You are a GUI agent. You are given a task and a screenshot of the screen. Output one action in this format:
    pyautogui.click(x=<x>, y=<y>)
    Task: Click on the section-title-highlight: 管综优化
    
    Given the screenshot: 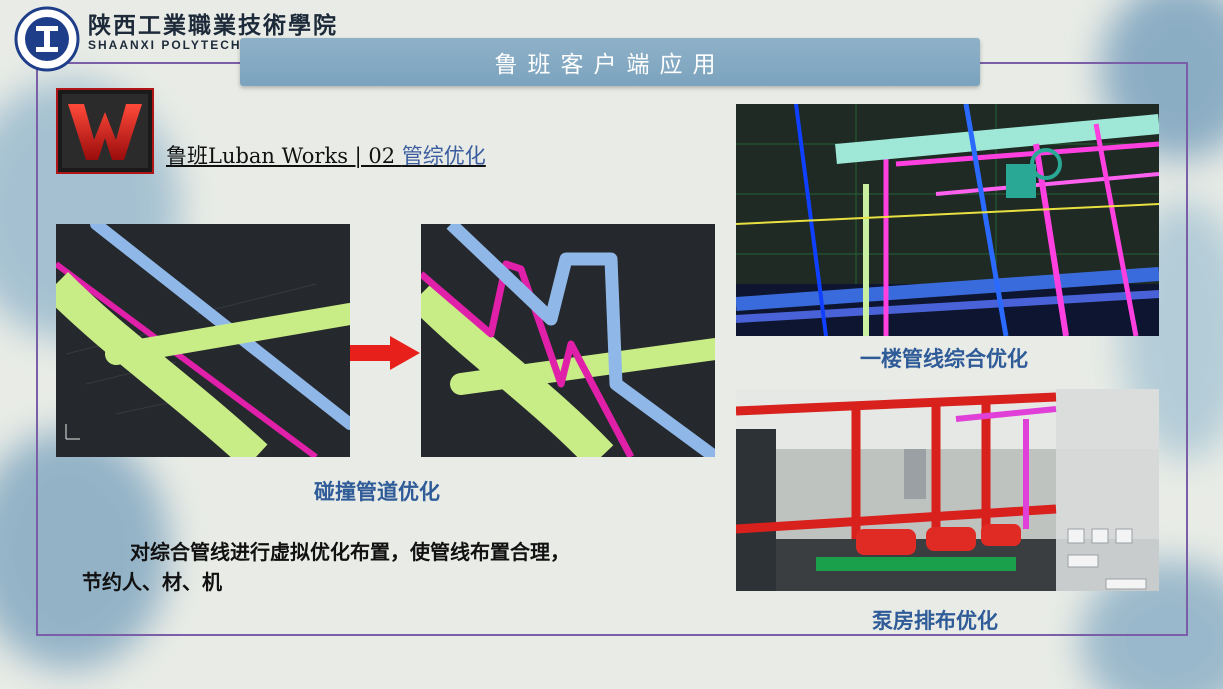 What is the action you would take?
    pyautogui.click(x=443, y=156)
    